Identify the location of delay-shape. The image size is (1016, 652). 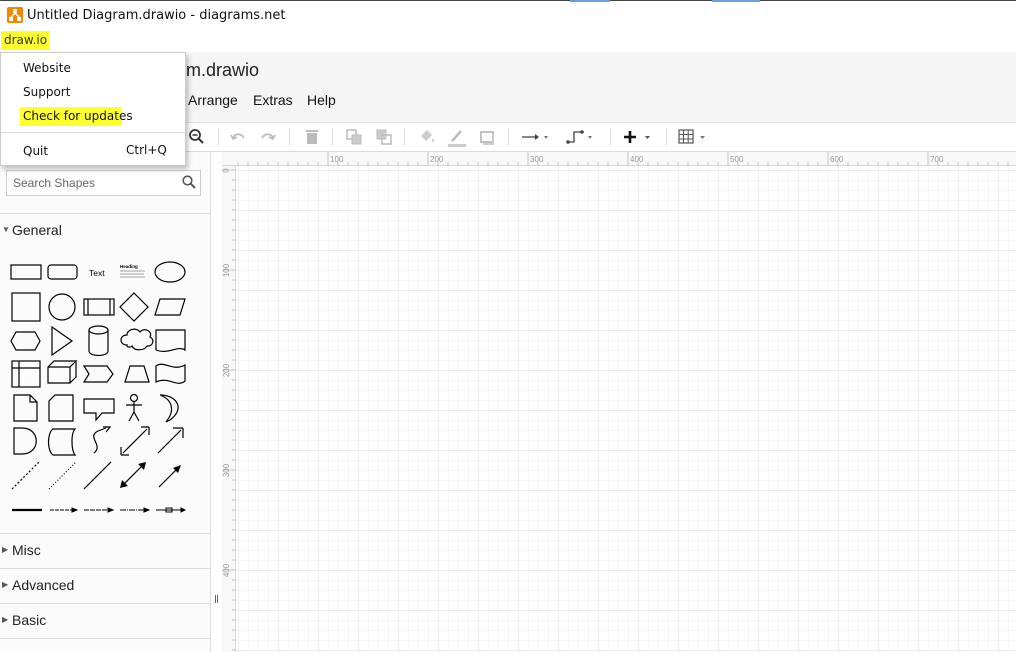
(25, 441).